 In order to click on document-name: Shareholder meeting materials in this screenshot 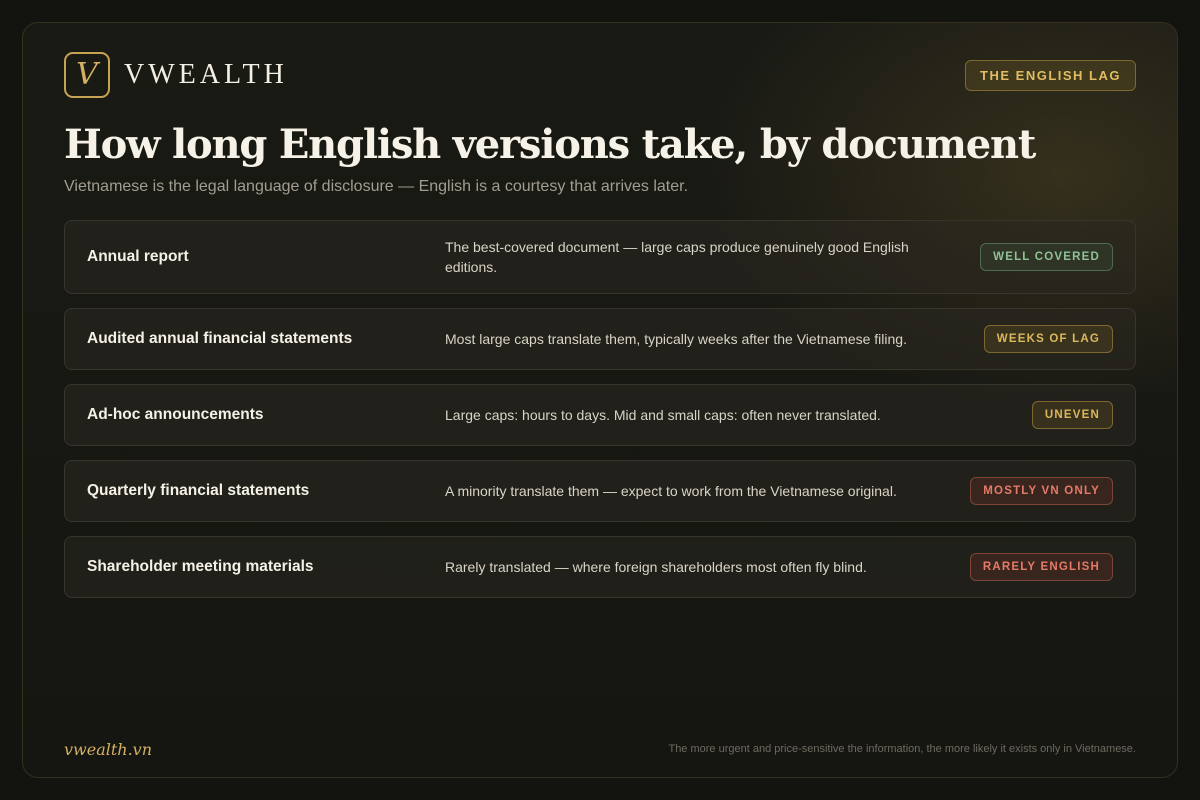, I will do `click(200, 566)`.